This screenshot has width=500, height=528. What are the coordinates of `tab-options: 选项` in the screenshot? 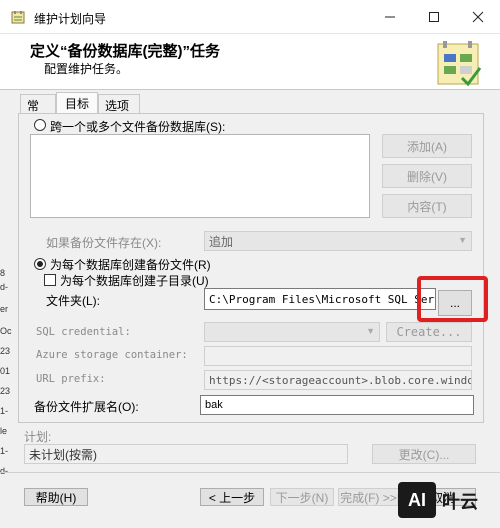 It's located at (119, 104).